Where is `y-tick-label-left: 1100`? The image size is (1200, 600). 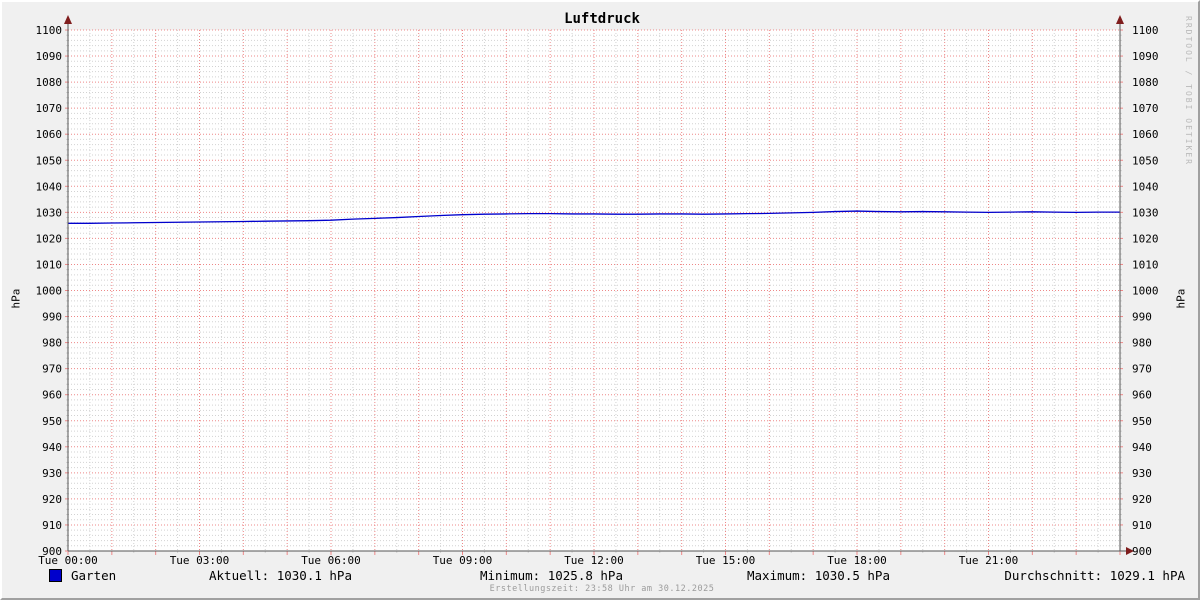
y-tick-label-left: 1100 is located at coordinates (49, 30).